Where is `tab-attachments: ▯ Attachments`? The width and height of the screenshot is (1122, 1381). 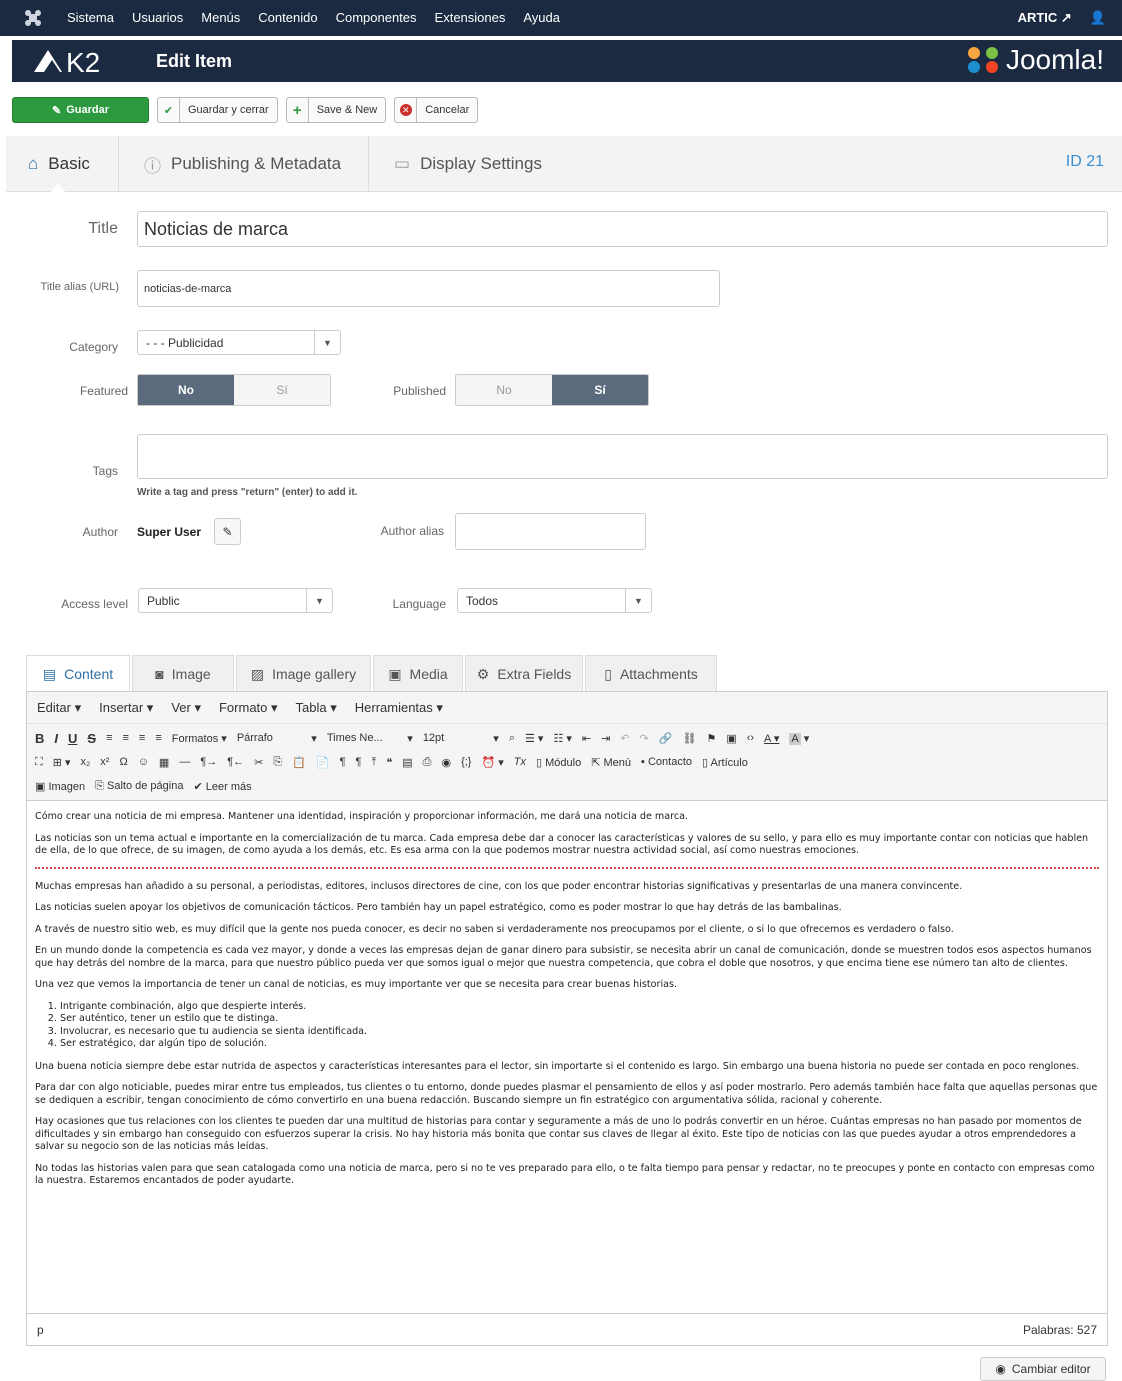 tab-attachments: ▯ Attachments is located at coordinates (651, 673).